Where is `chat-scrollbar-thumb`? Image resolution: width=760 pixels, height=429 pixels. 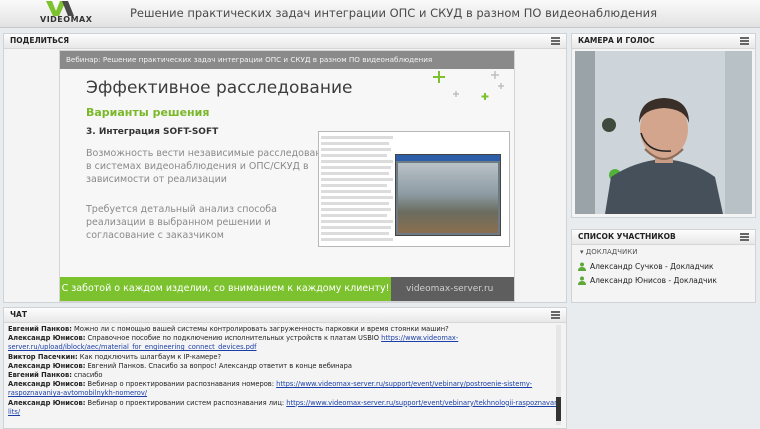 chat-scrollbar-thumb is located at coordinates (558, 409).